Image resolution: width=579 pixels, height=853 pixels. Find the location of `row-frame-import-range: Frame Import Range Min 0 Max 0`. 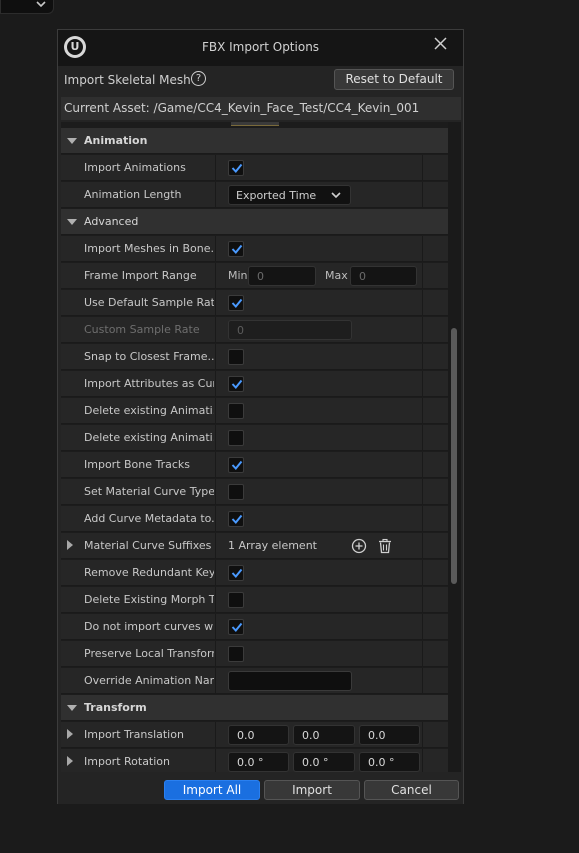

row-frame-import-range: Frame Import Range Min 0 Max 0 is located at coordinates (254, 276).